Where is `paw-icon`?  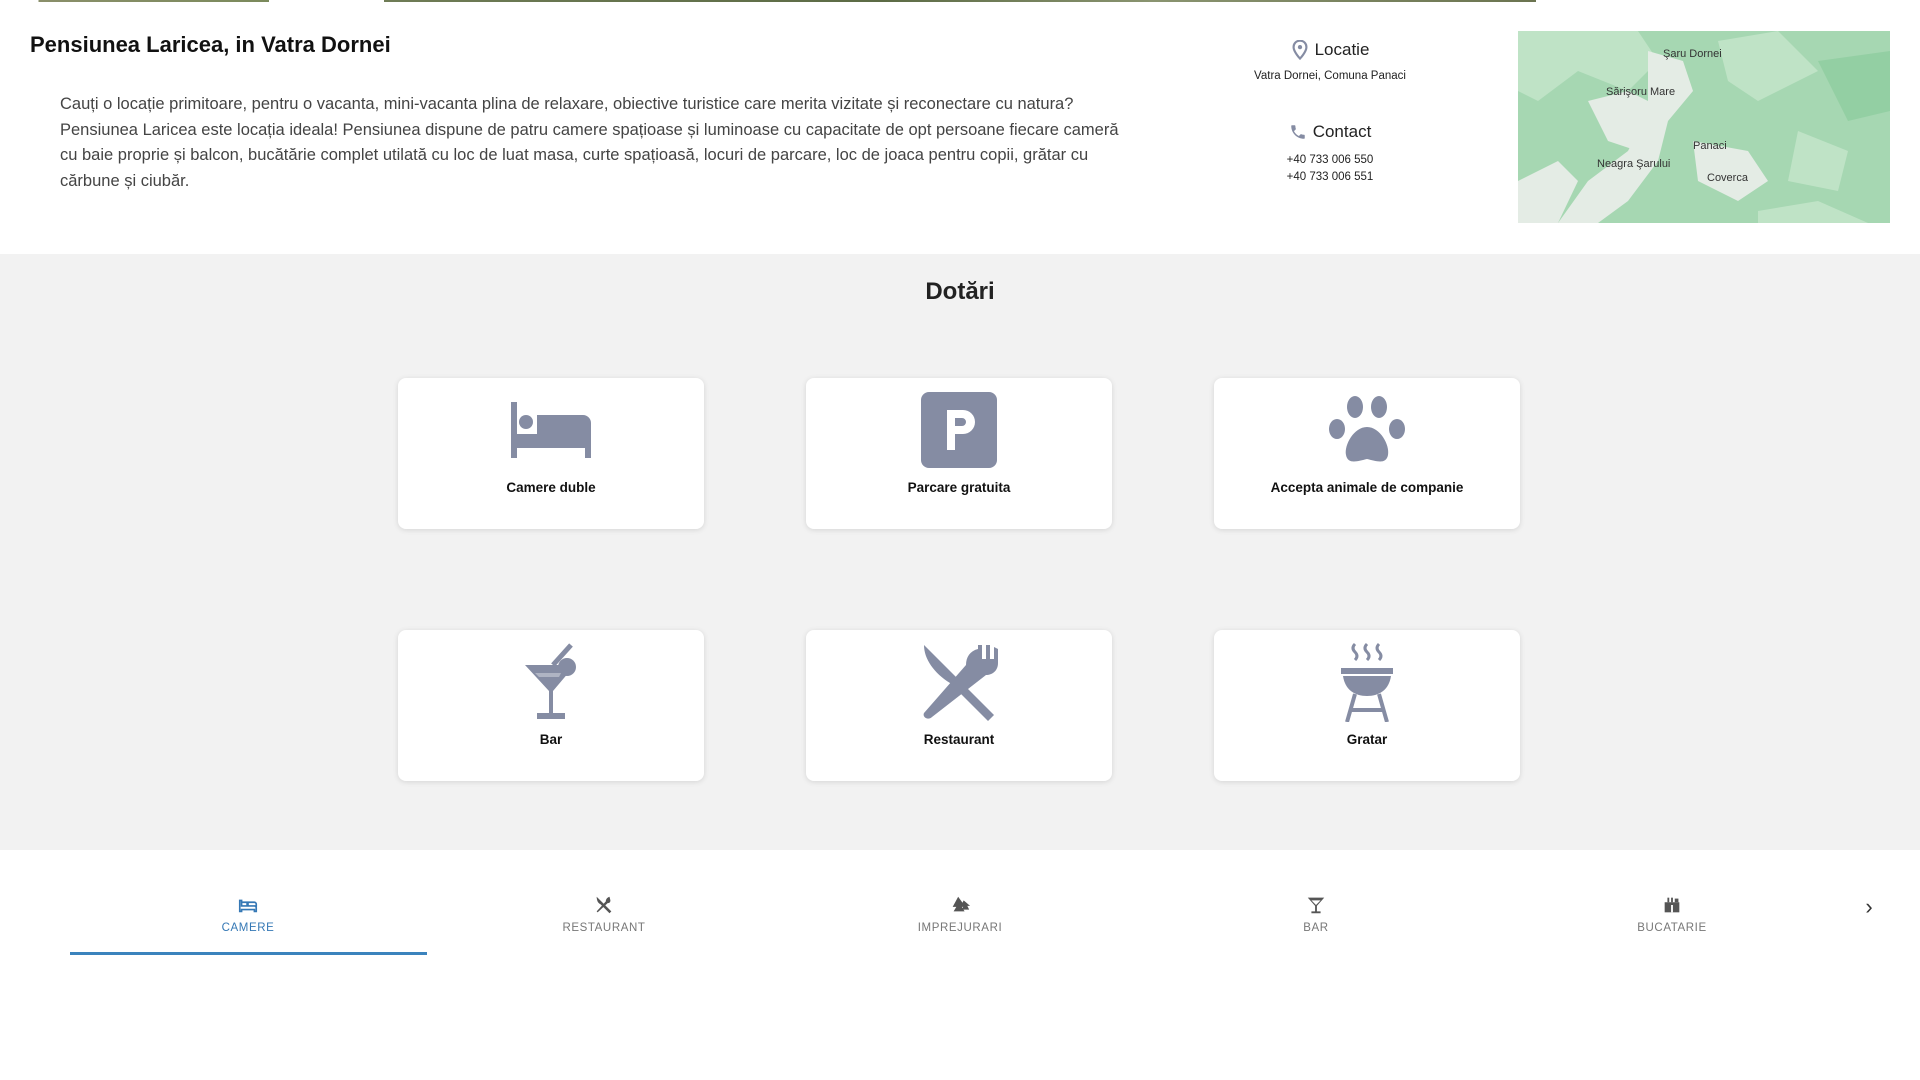
paw-icon is located at coordinates (1367, 429).